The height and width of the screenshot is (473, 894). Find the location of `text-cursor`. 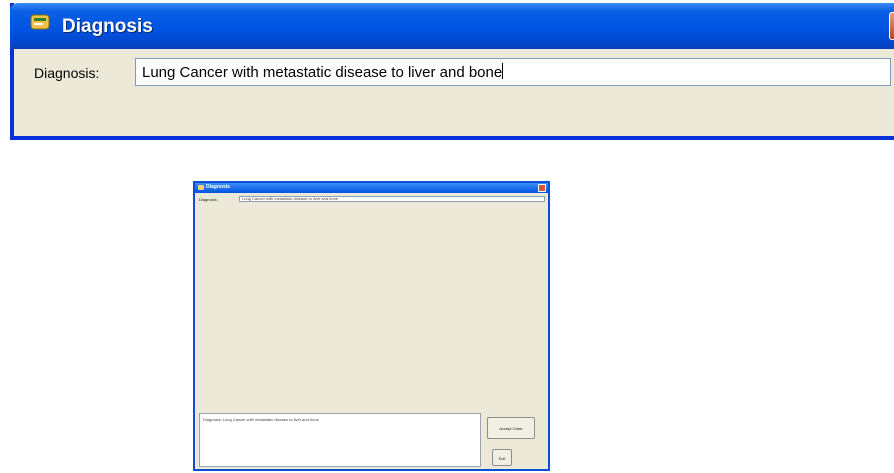

text-cursor is located at coordinates (503, 71).